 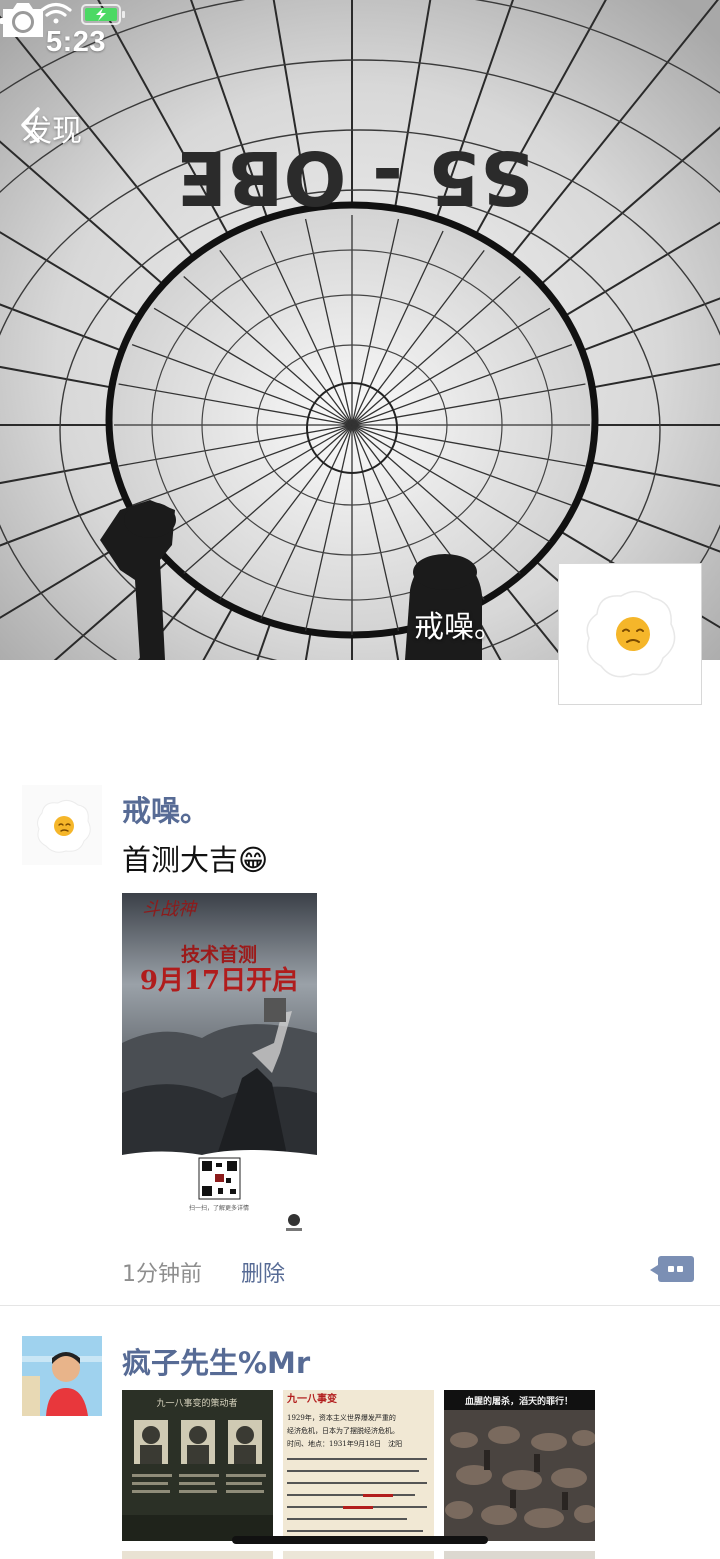 What do you see at coordinates (219, 1062) in the screenshot?
I see `game-poster-image: 斗战神 技术首测 9月17日开启 扫一扫，了解更多详情` at bounding box center [219, 1062].